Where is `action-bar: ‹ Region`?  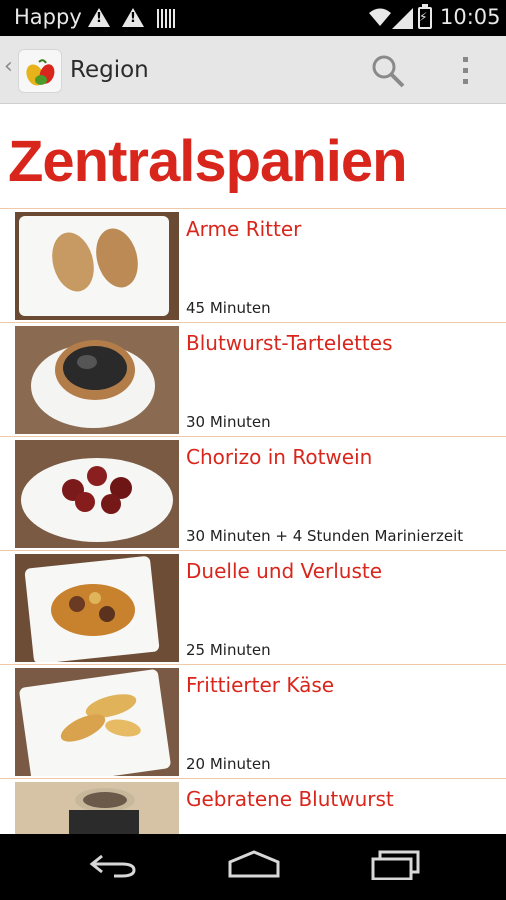
action-bar: ‹ Region is located at coordinates (253, 70).